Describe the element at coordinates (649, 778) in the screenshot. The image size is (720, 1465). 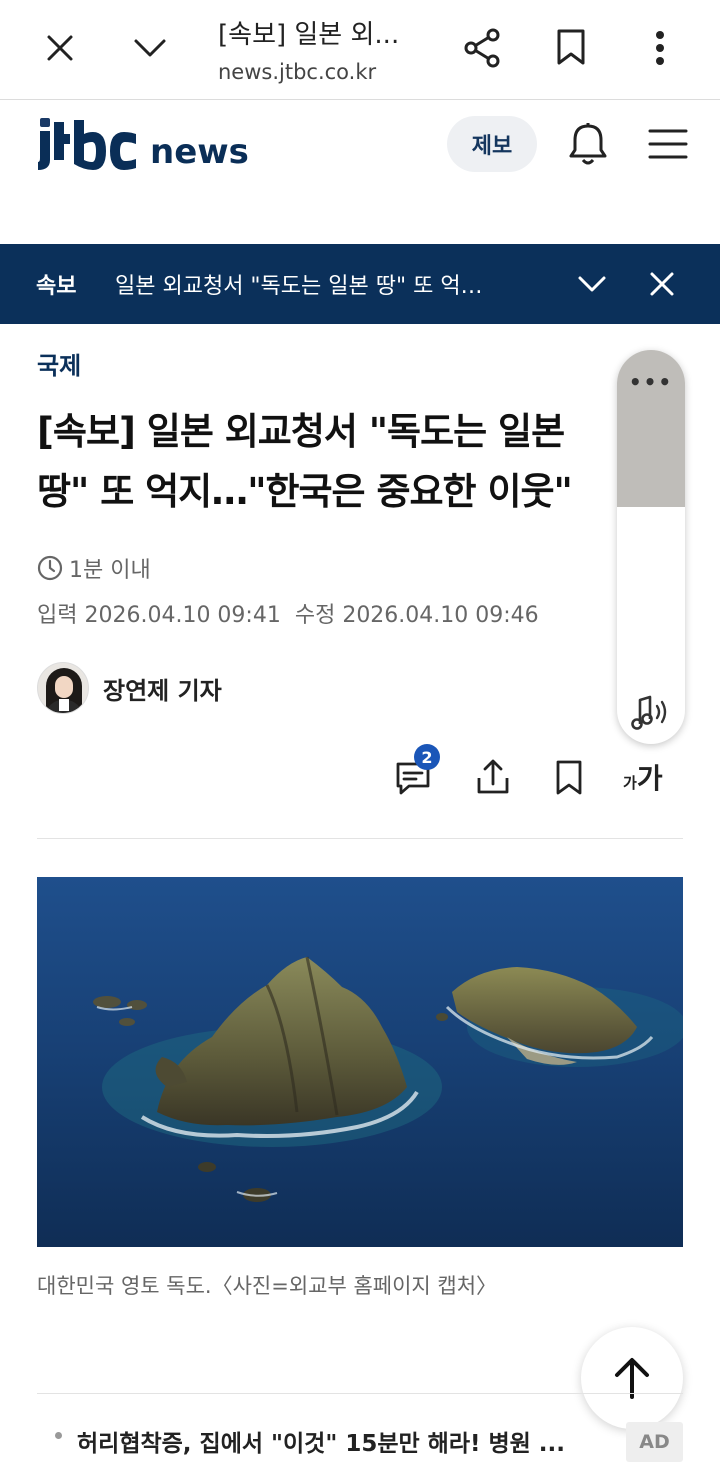
I see `font-size-big: 가` at that location.